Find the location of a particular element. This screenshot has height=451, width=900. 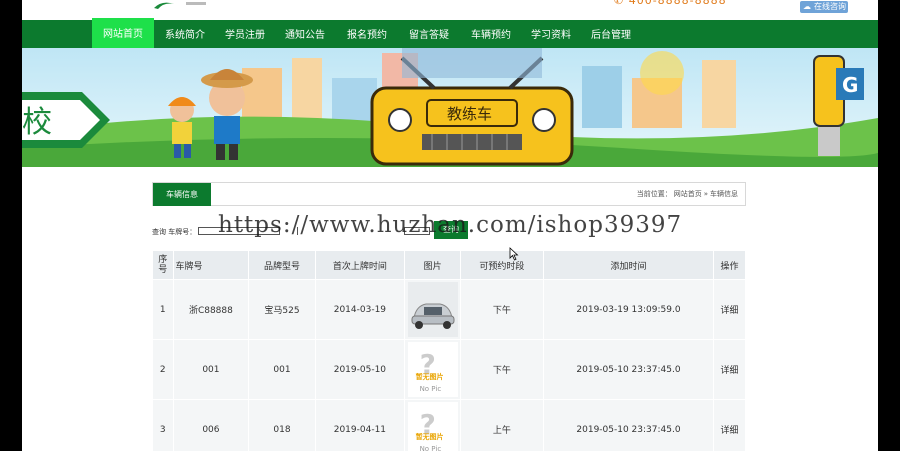

breadcrumb: 当前位置： 网站首页» 车辆信息 is located at coordinates (687, 194).